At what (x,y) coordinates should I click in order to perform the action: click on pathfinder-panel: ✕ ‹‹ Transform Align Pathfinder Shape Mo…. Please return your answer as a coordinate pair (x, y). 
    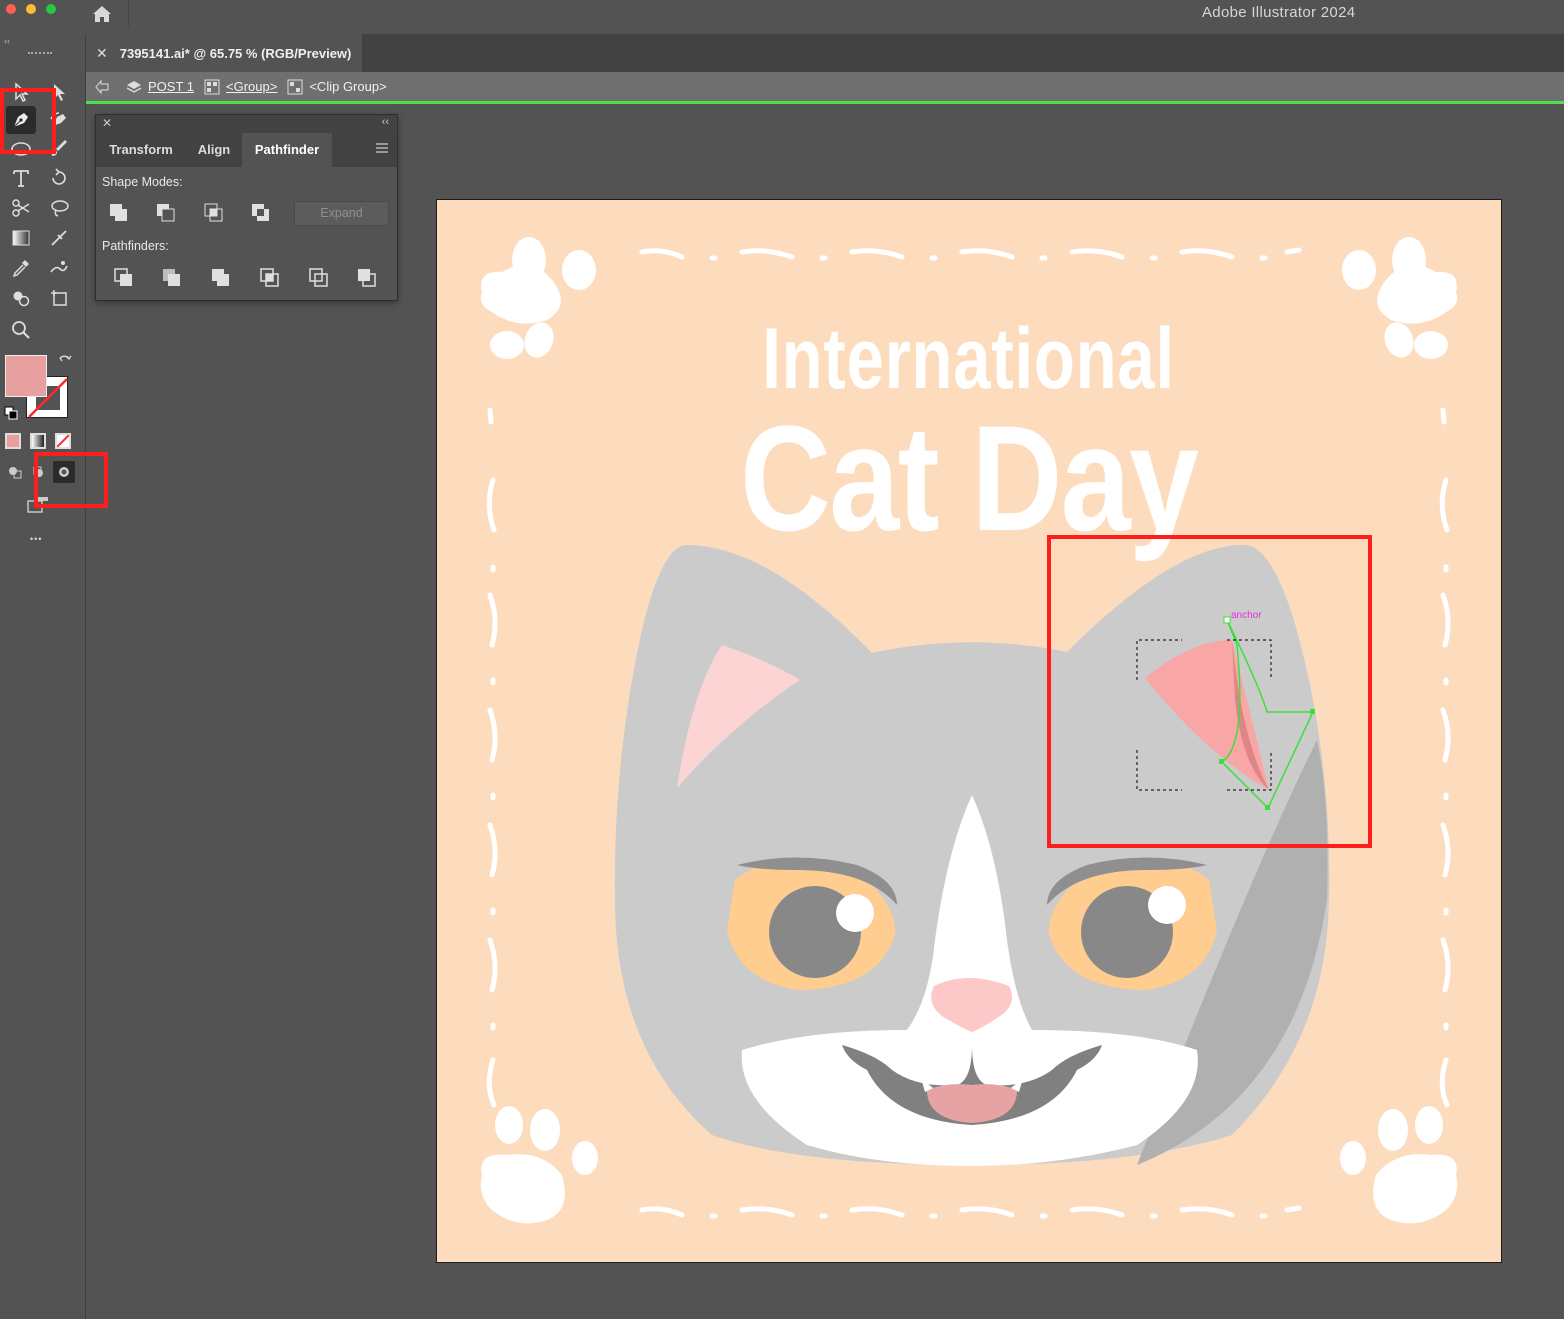
    Looking at the image, I should click on (246, 207).